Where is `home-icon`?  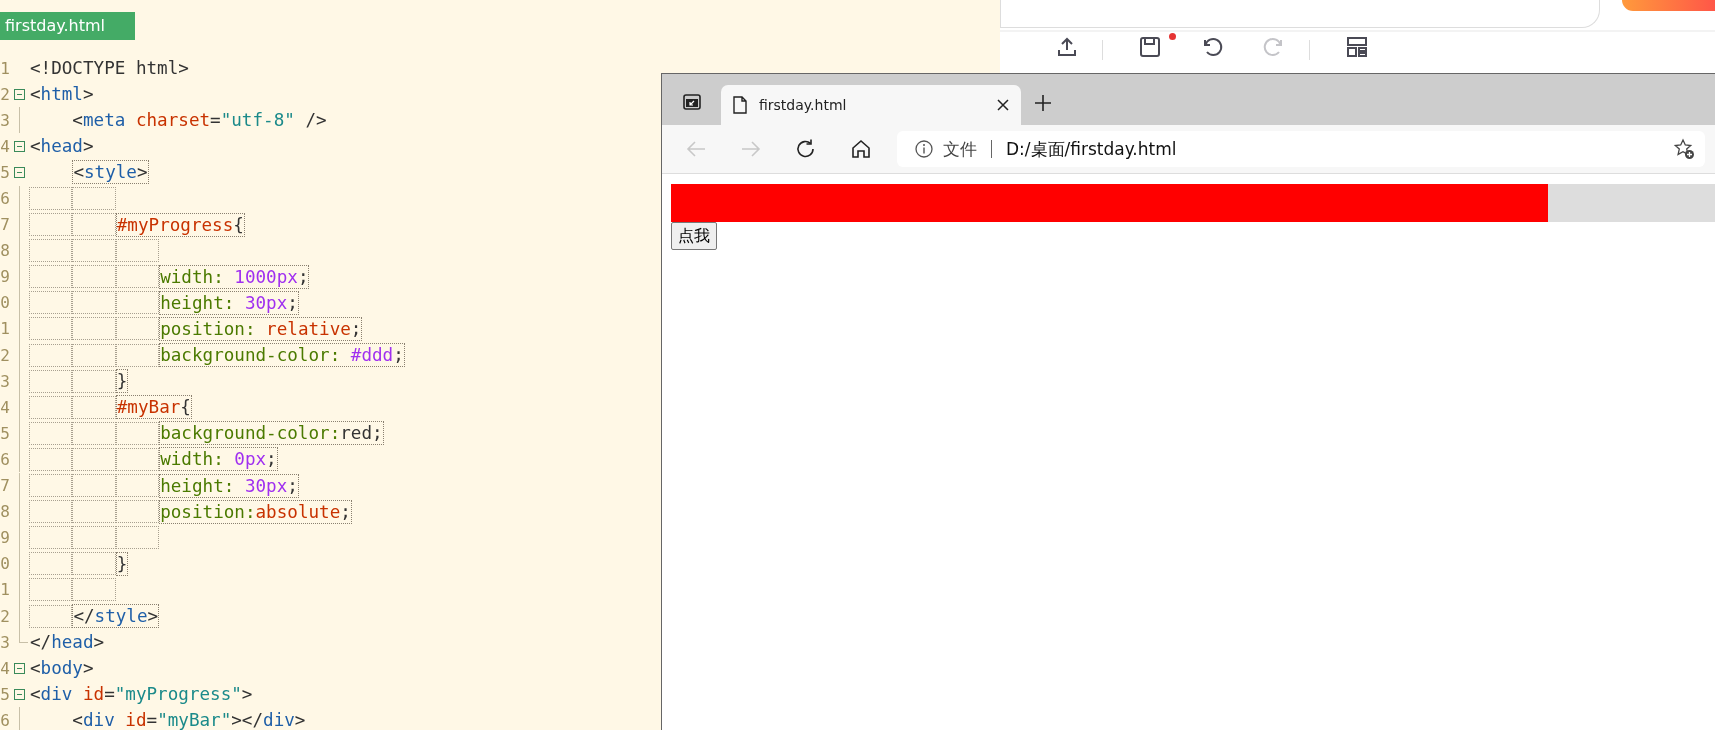 home-icon is located at coordinates (861, 149).